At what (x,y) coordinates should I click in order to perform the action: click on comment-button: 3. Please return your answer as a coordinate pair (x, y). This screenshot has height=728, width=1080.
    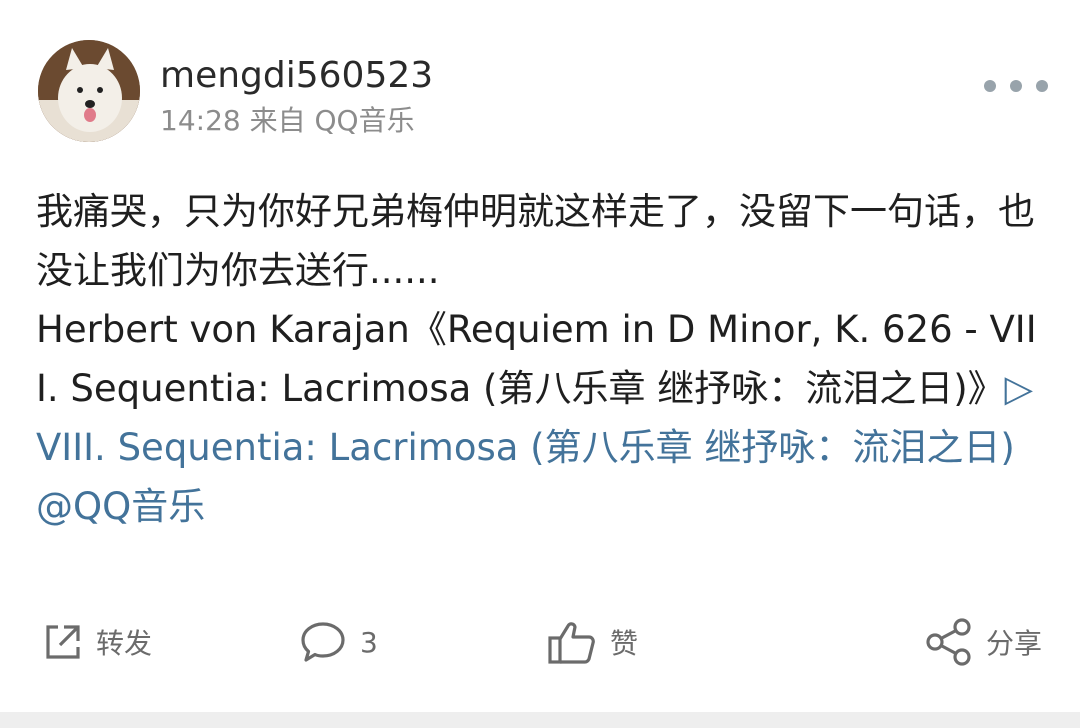
    Looking at the image, I should click on (338, 642).